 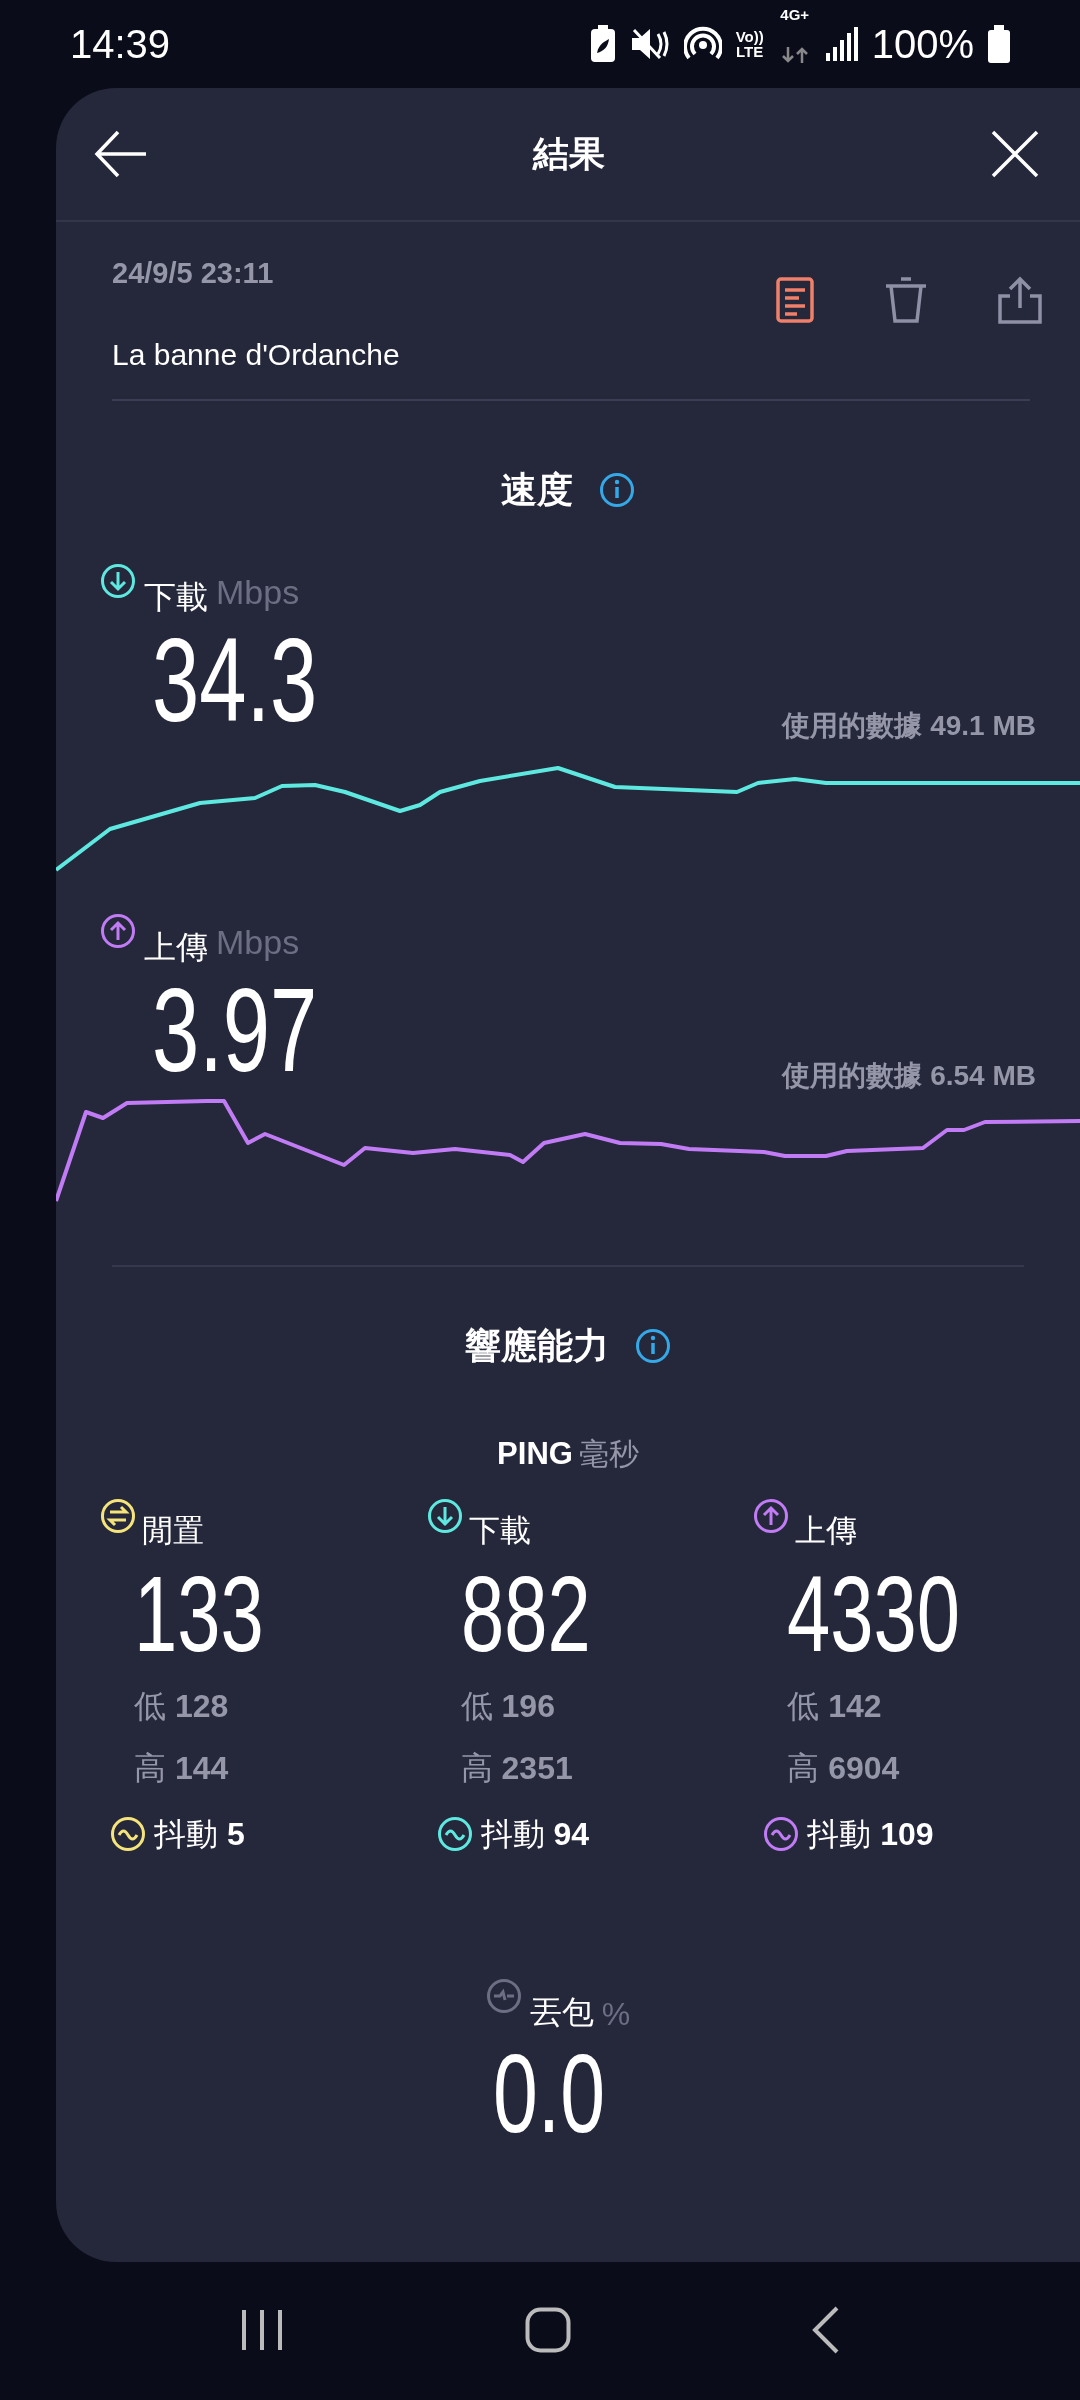 I want to click on mute-icon, so click(x=649, y=44).